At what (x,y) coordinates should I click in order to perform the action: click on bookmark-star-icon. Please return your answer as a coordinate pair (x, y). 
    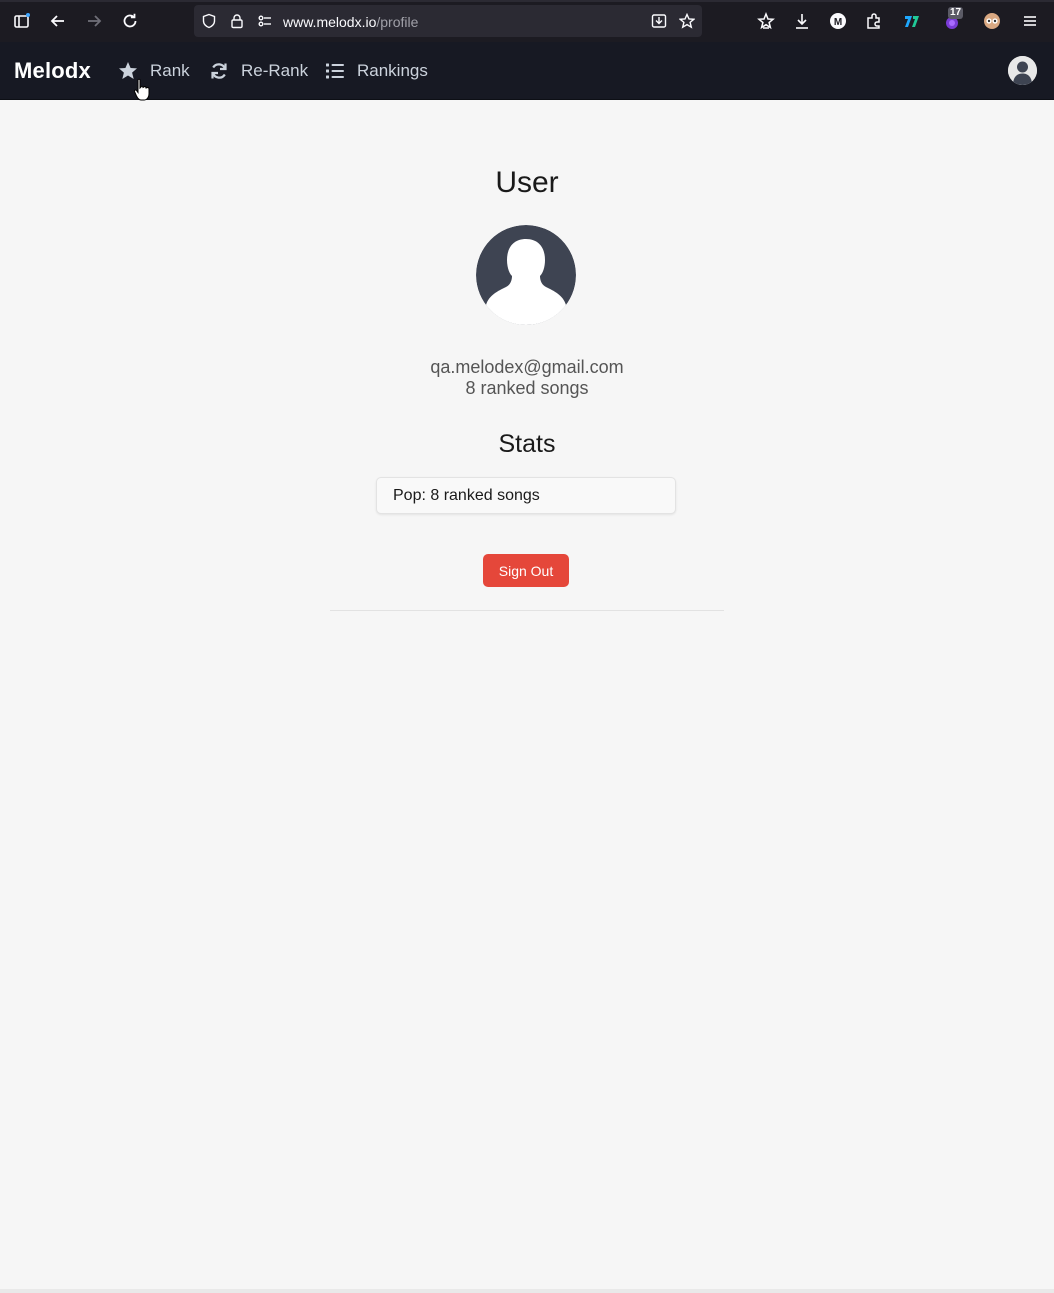
    Looking at the image, I should click on (687, 21).